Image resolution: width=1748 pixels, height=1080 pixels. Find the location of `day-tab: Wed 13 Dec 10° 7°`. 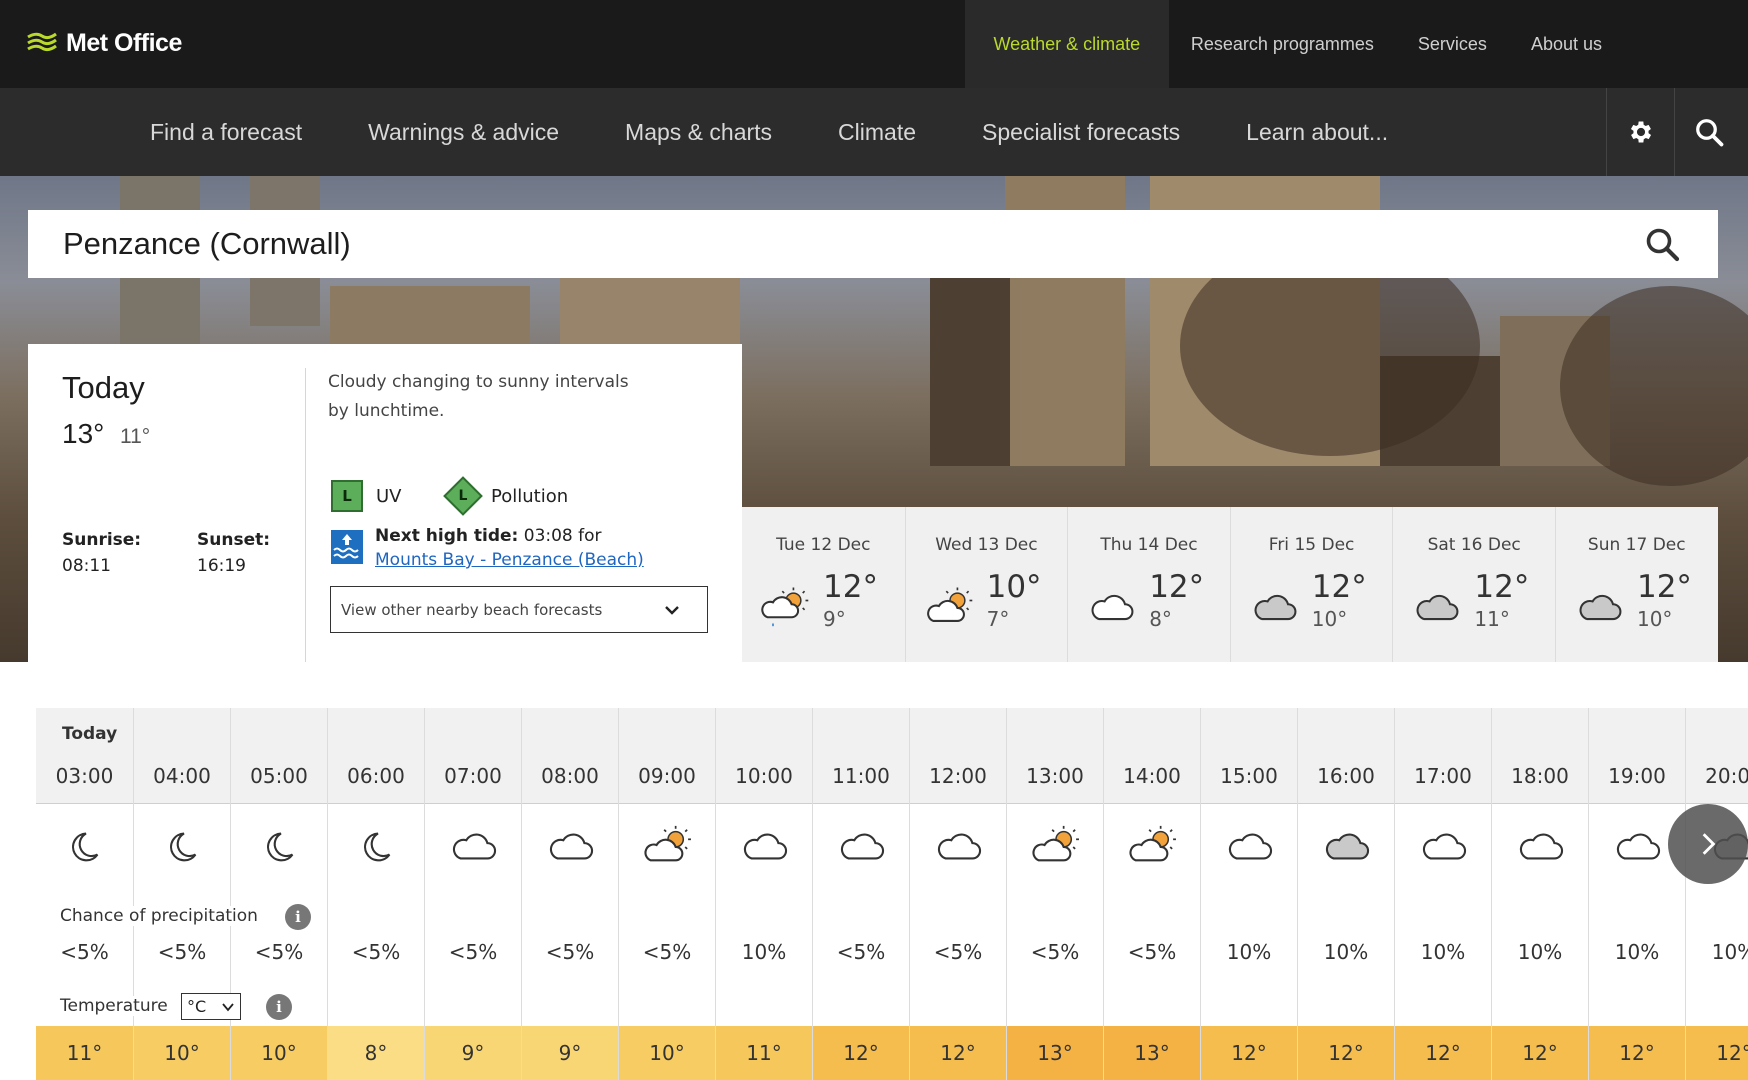

day-tab: Wed 13 Dec 10° 7° is located at coordinates (986, 584).